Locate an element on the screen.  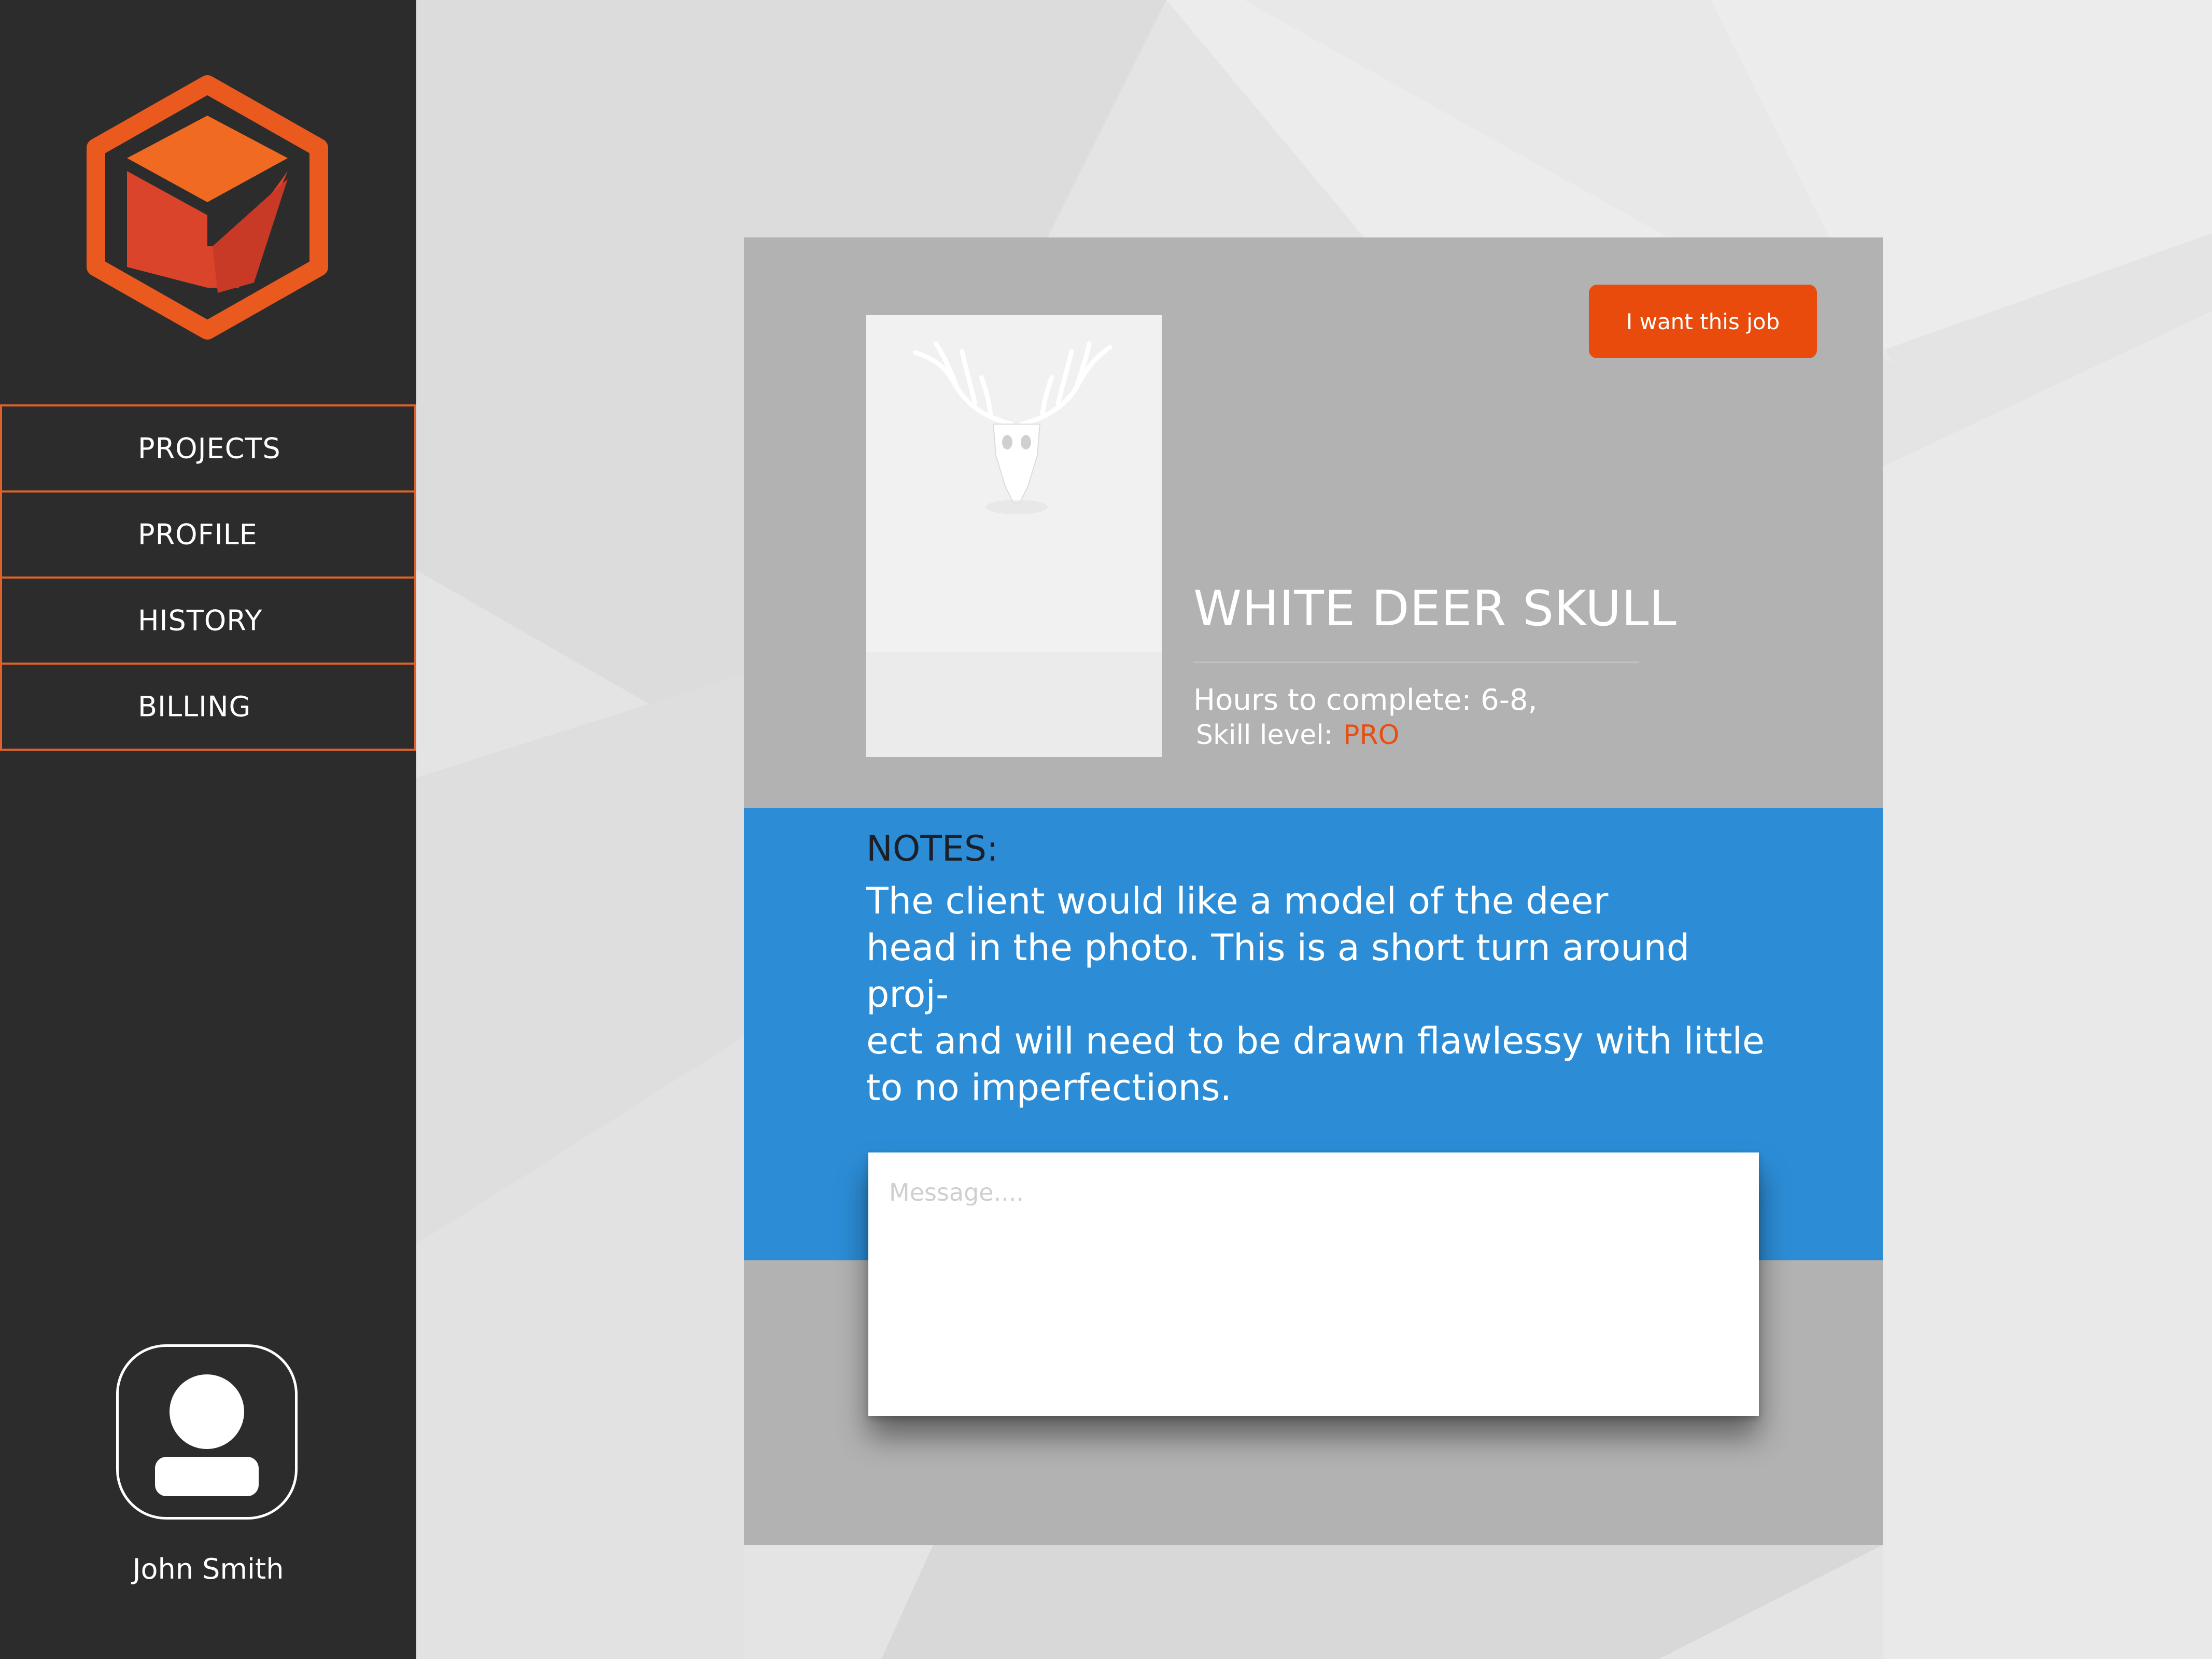
user-avatar is located at coordinates (207, 1432).